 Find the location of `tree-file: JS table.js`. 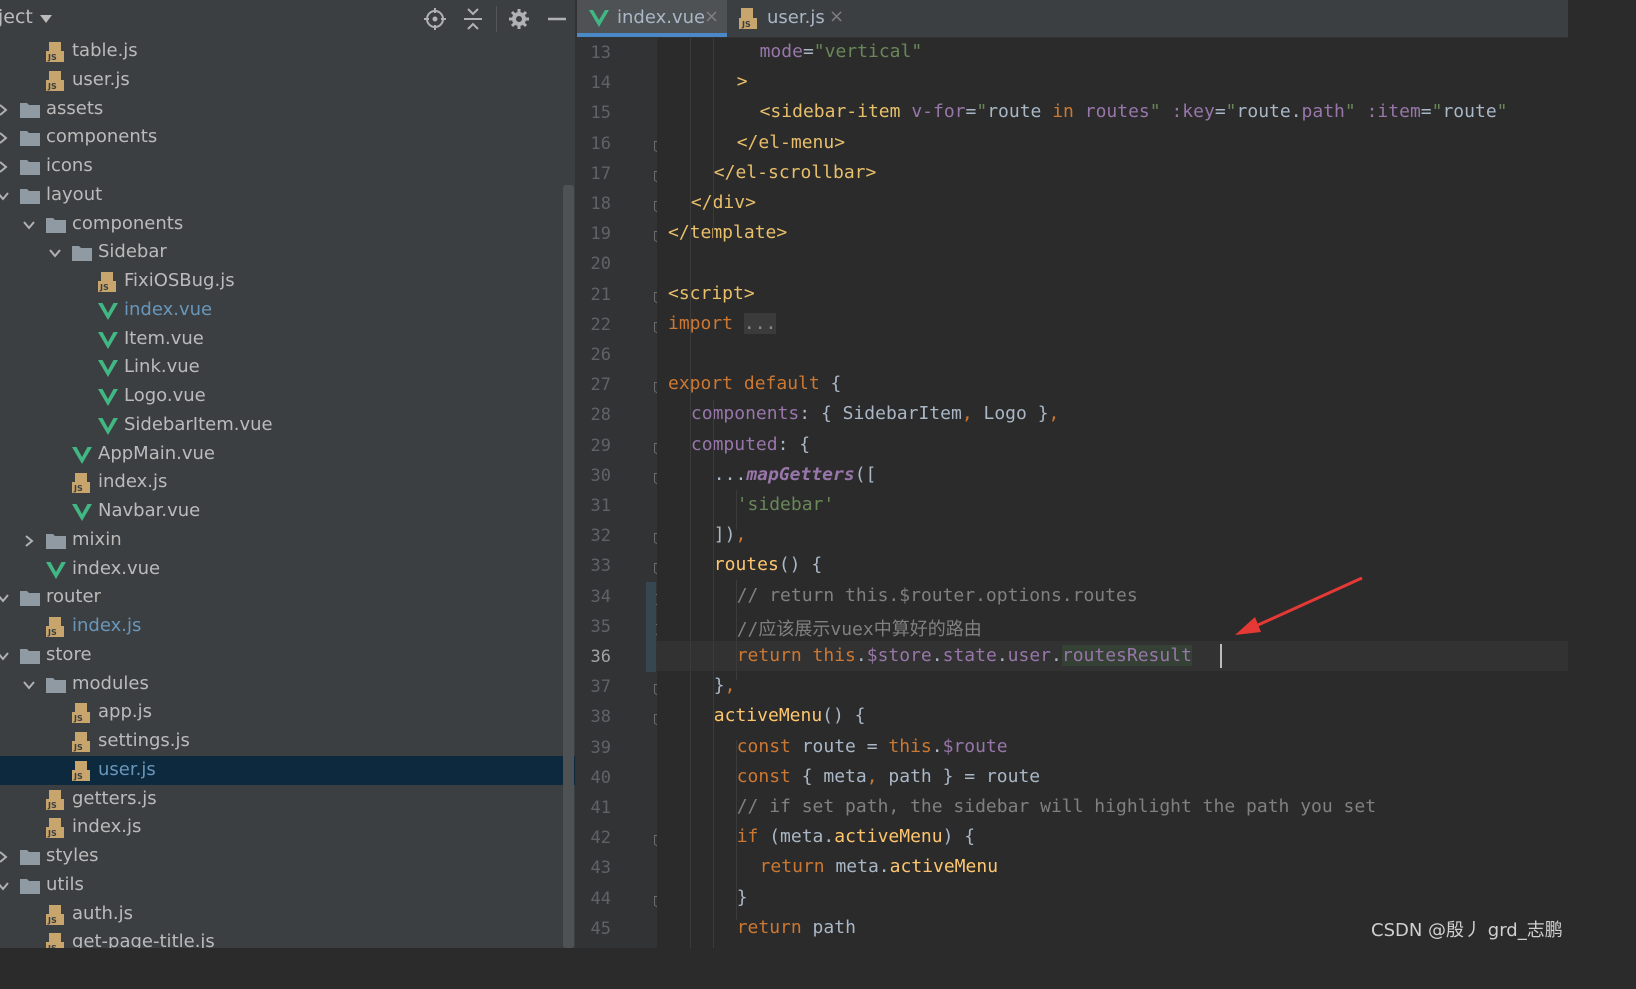

tree-file: JS table.js is located at coordinates (287, 51).